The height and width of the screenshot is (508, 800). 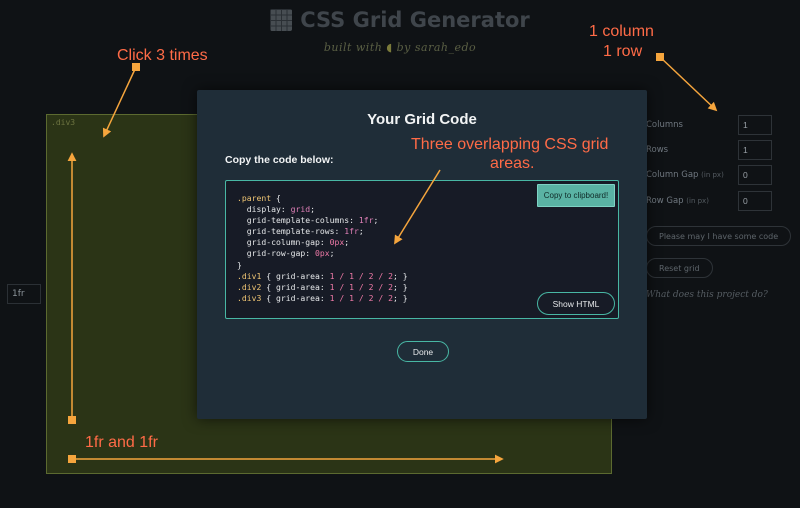 I want to click on app-title: CSS Grid Generator, so click(x=400, y=20).